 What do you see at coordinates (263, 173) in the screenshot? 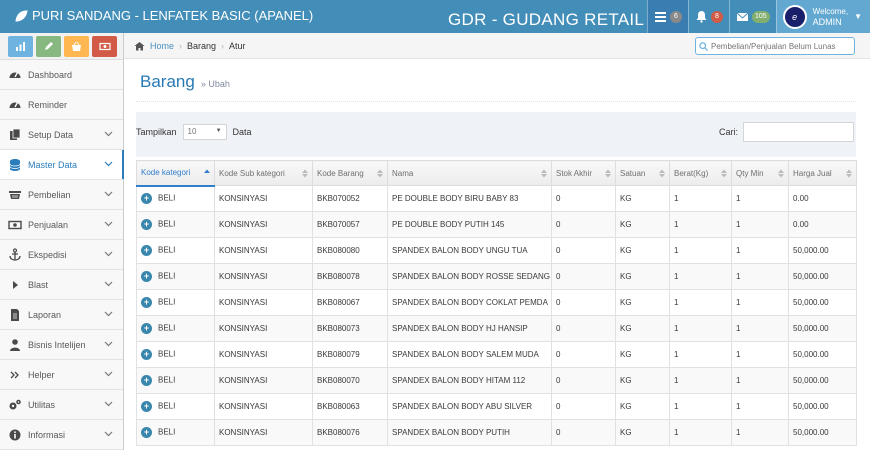
I see `column-header: Kode Sub kategori` at bounding box center [263, 173].